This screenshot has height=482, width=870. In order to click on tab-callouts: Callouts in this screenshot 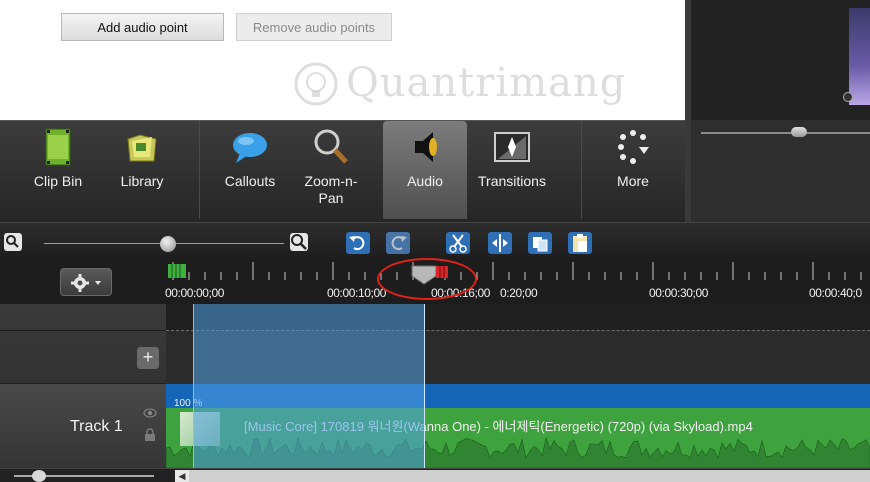, I will do `click(250, 170)`.